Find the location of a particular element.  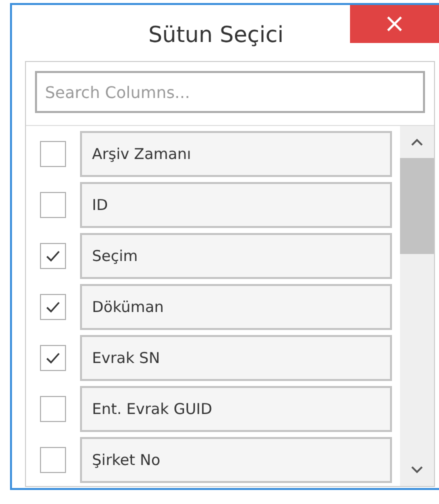

scroll-up-icon is located at coordinates (417, 142).